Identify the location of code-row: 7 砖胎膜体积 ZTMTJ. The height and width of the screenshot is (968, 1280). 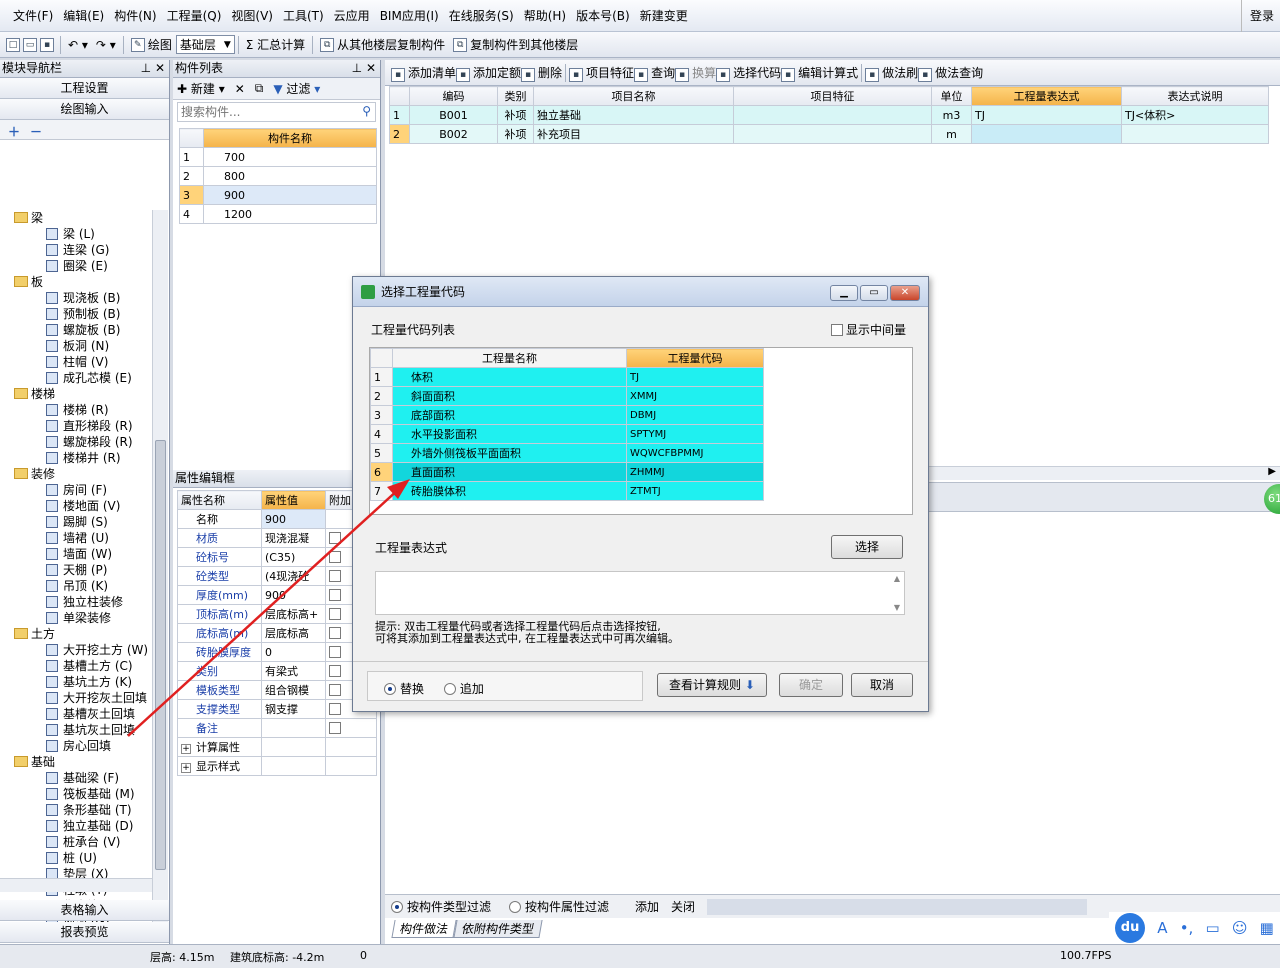
(567, 491).